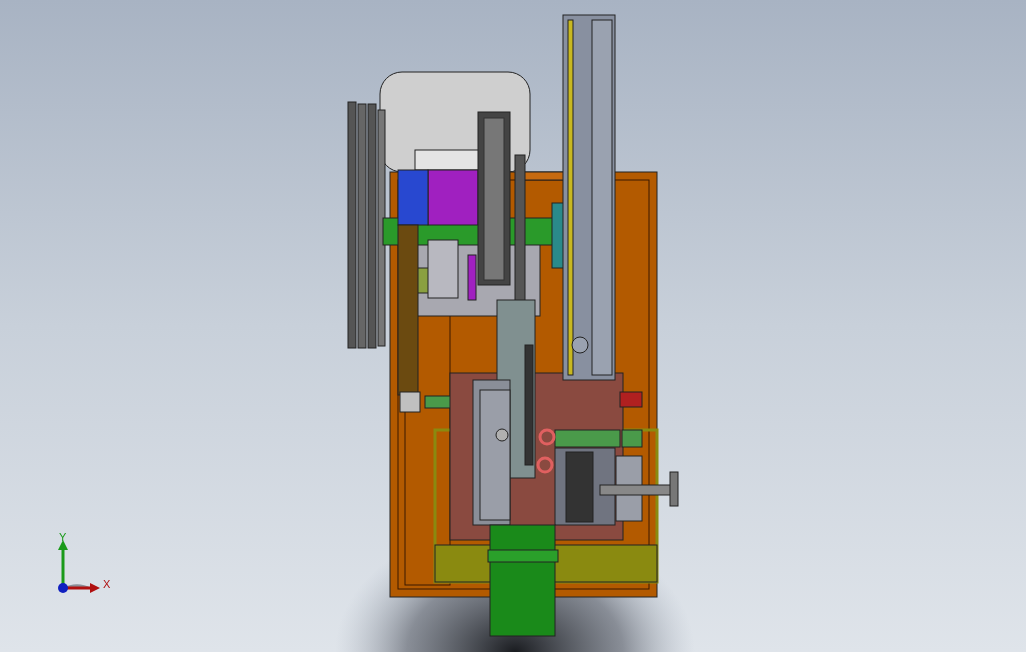 The height and width of the screenshot is (652, 1026). What do you see at coordinates (107, 584) in the screenshot?
I see `axis-label: X` at bounding box center [107, 584].